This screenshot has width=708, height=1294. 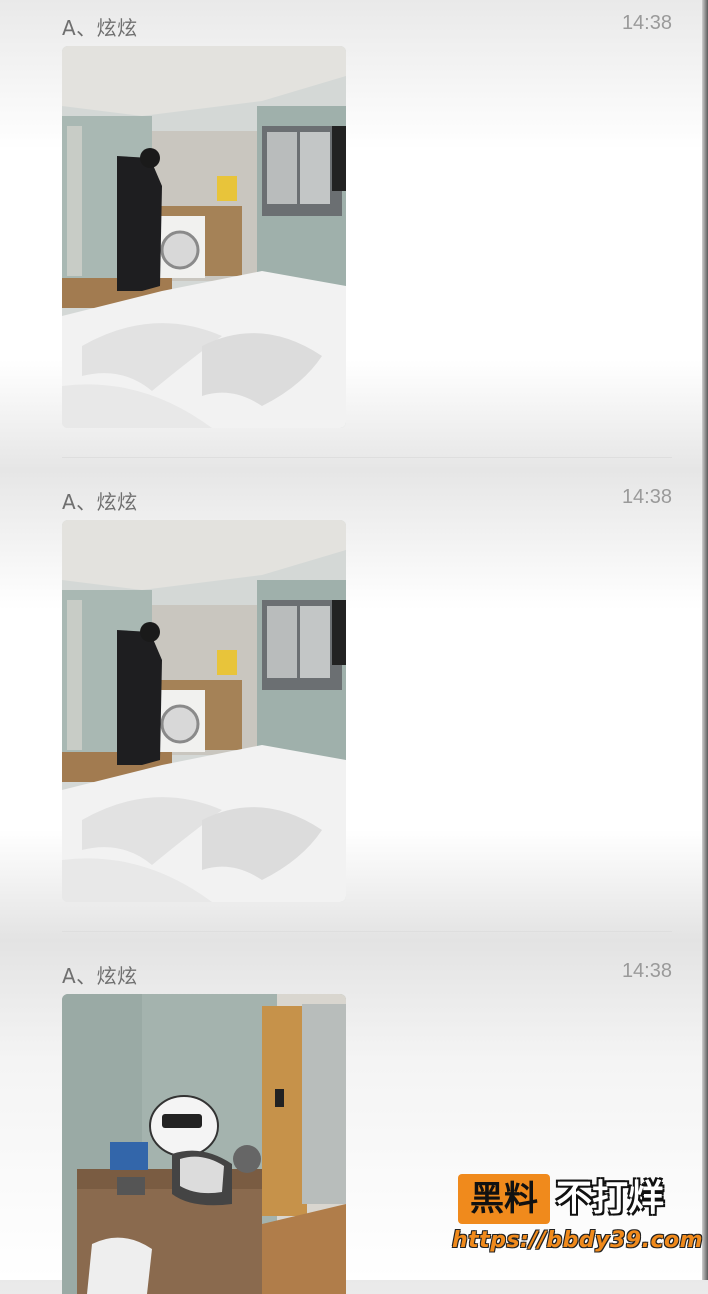 What do you see at coordinates (578, 1240) in the screenshot?
I see `watermark-url: https://bbdy39.com` at bounding box center [578, 1240].